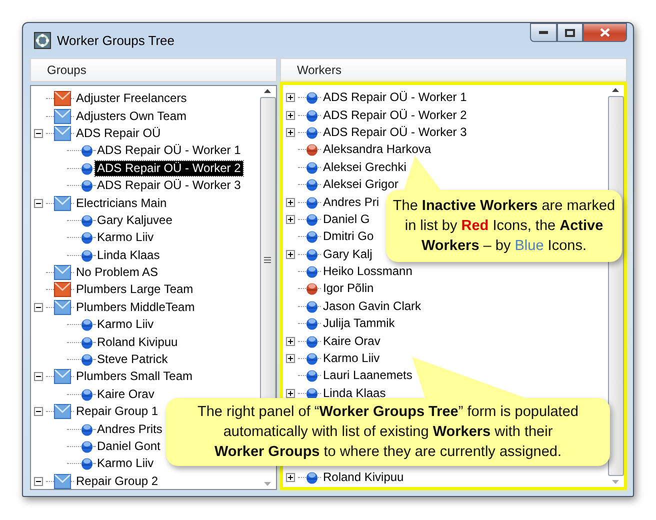  What do you see at coordinates (134, 220) in the screenshot?
I see `worker-name: Gary Kaljuvee` at bounding box center [134, 220].